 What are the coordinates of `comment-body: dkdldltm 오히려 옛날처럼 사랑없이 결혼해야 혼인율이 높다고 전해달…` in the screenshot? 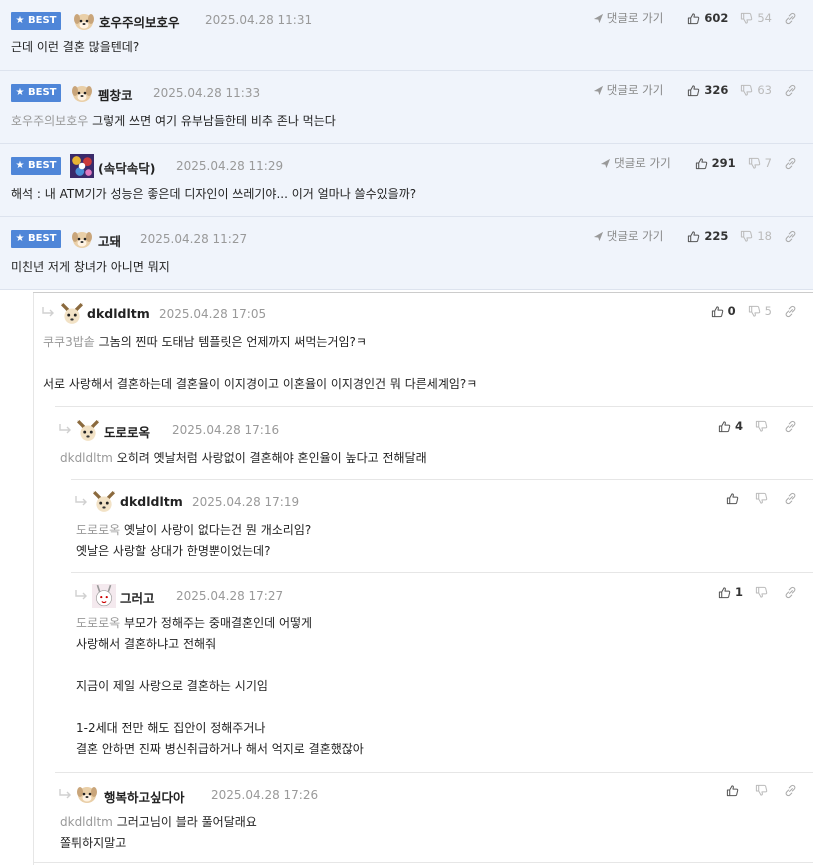 It's located at (243, 458).